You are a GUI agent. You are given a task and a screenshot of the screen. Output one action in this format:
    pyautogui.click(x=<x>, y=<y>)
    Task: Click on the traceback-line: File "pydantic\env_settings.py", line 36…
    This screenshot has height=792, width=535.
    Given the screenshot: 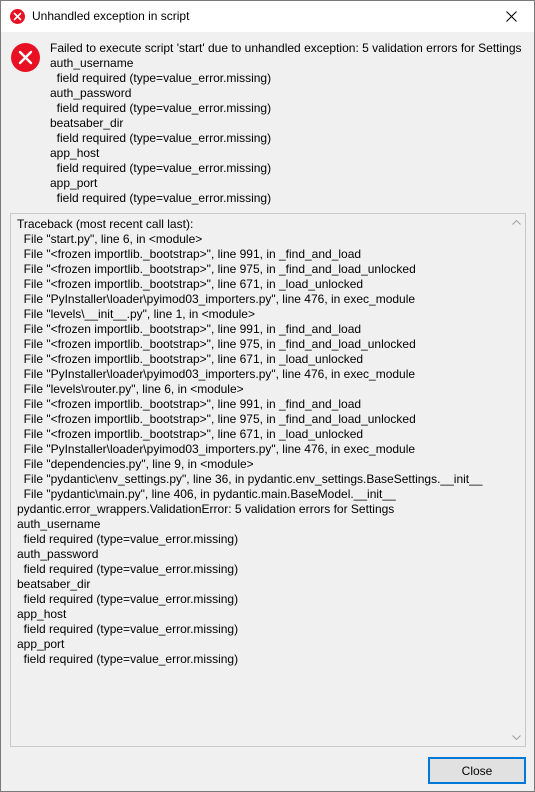 What is the action you would take?
    pyautogui.click(x=250, y=479)
    